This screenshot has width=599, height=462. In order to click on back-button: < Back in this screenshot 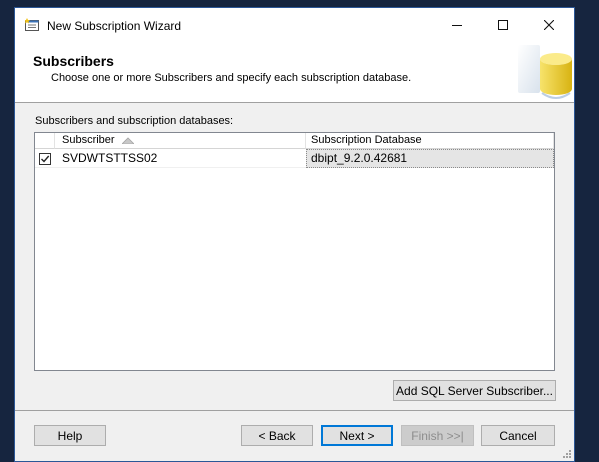, I will do `click(277, 435)`.